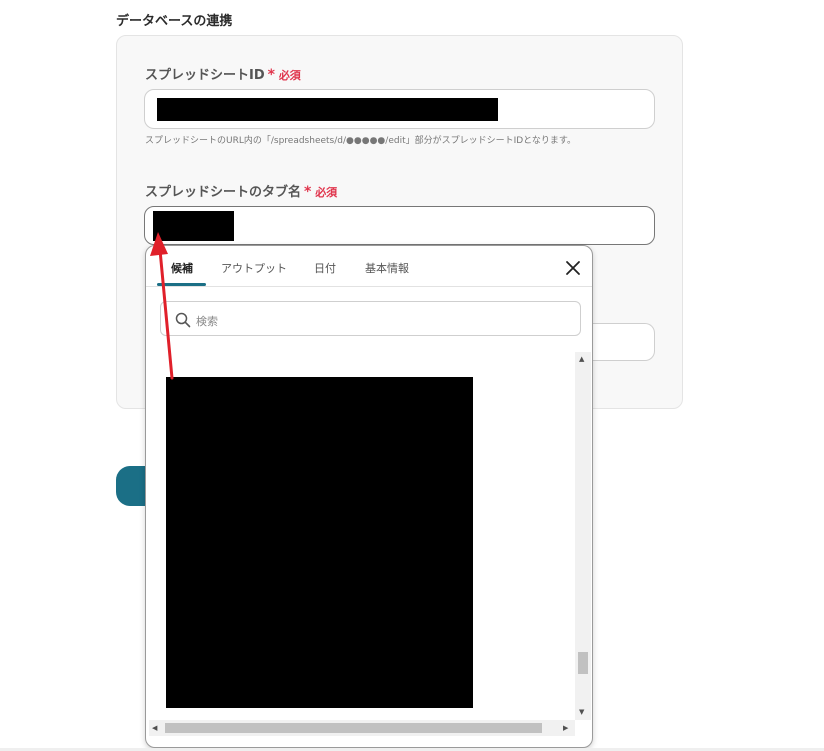 Image resolution: width=824 pixels, height=751 pixels. What do you see at coordinates (583, 536) in the screenshot?
I see `vertical-scrollbar: ▲ ▼` at bounding box center [583, 536].